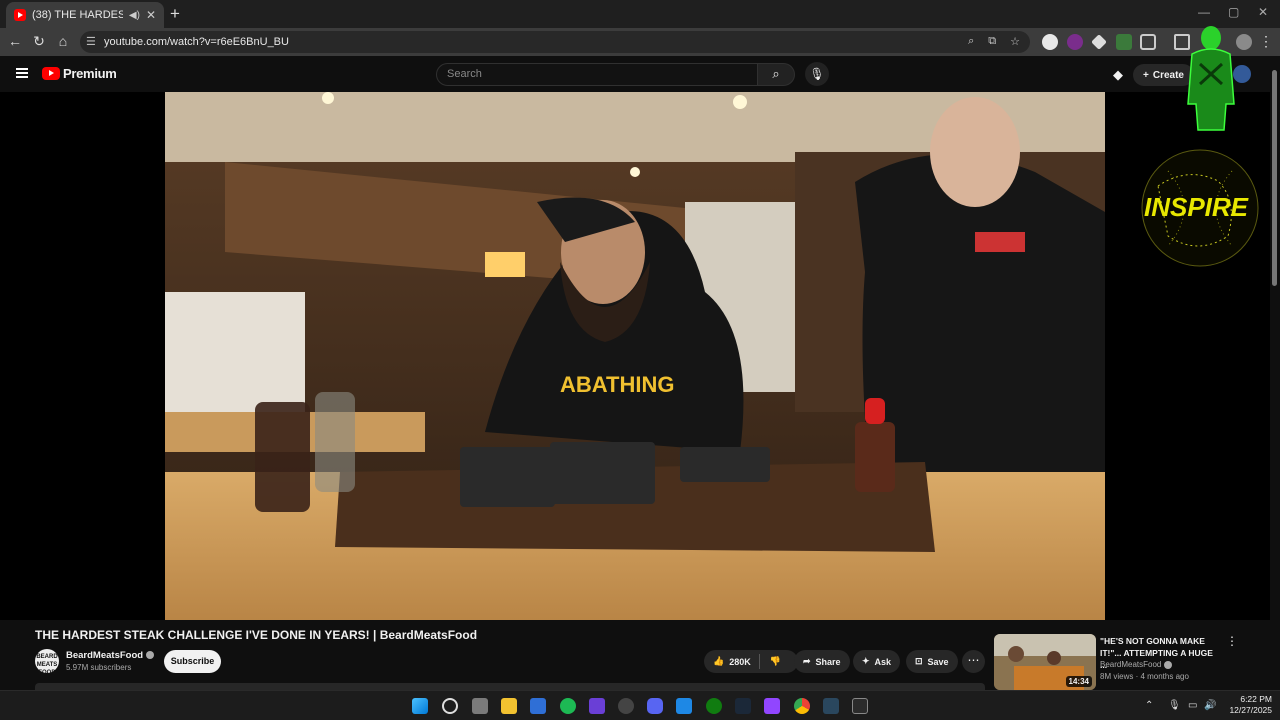  What do you see at coordinates (877, 661) in the screenshot?
I see `ask-button: ✦ Ask` at bounding box center [877, 661].